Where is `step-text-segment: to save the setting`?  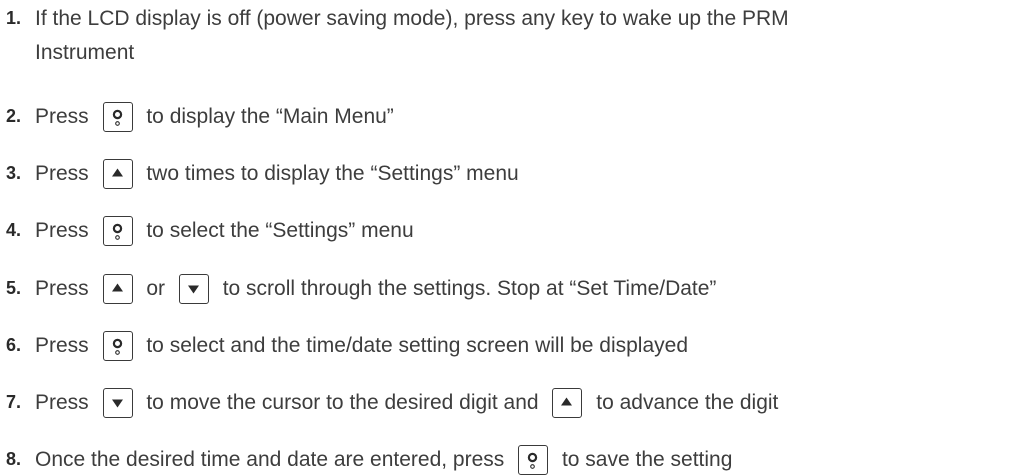 step-text-segment: to save the setting is located at coordinates (644, 459).